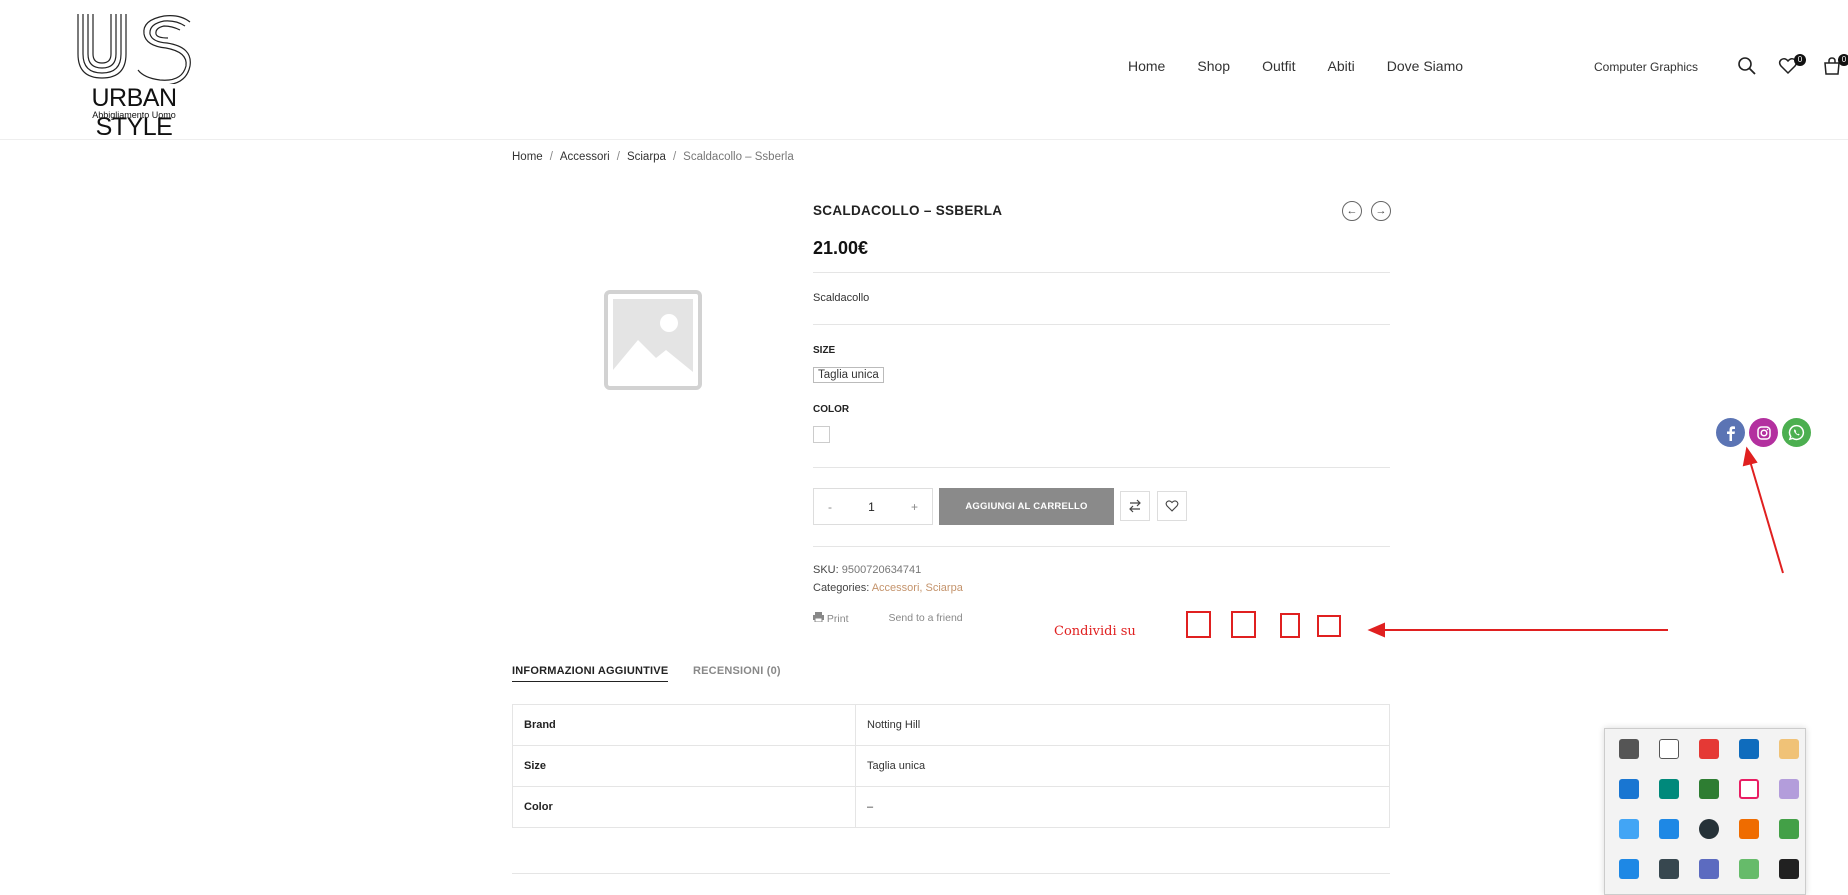 The width and height of the screenshot is (1848, 895). Describe the element at coordinates (1669, 749) in the screenshot. I see `usb-drive-icon` at that location.